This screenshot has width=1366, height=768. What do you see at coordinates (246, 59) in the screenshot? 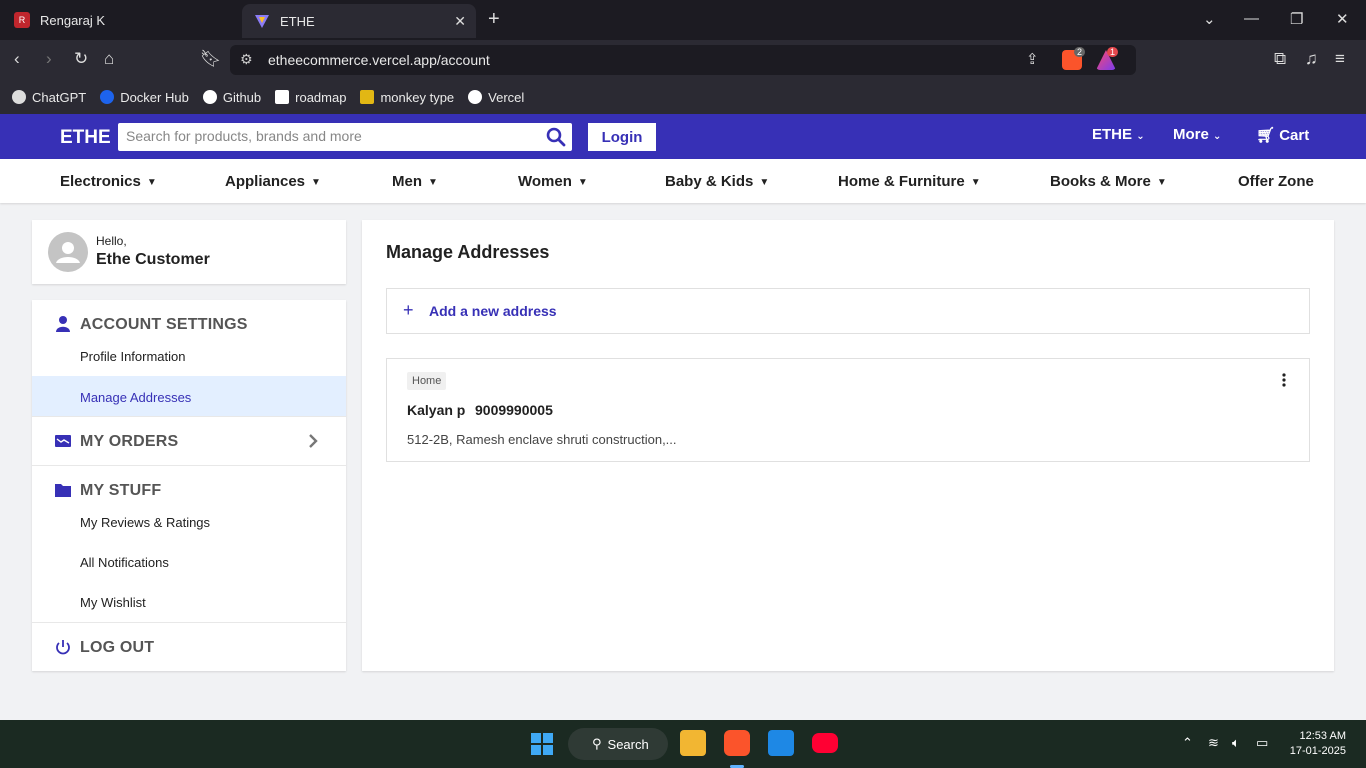
I see `site-settings-icon: ⚙` at bounding box center [246, 59].